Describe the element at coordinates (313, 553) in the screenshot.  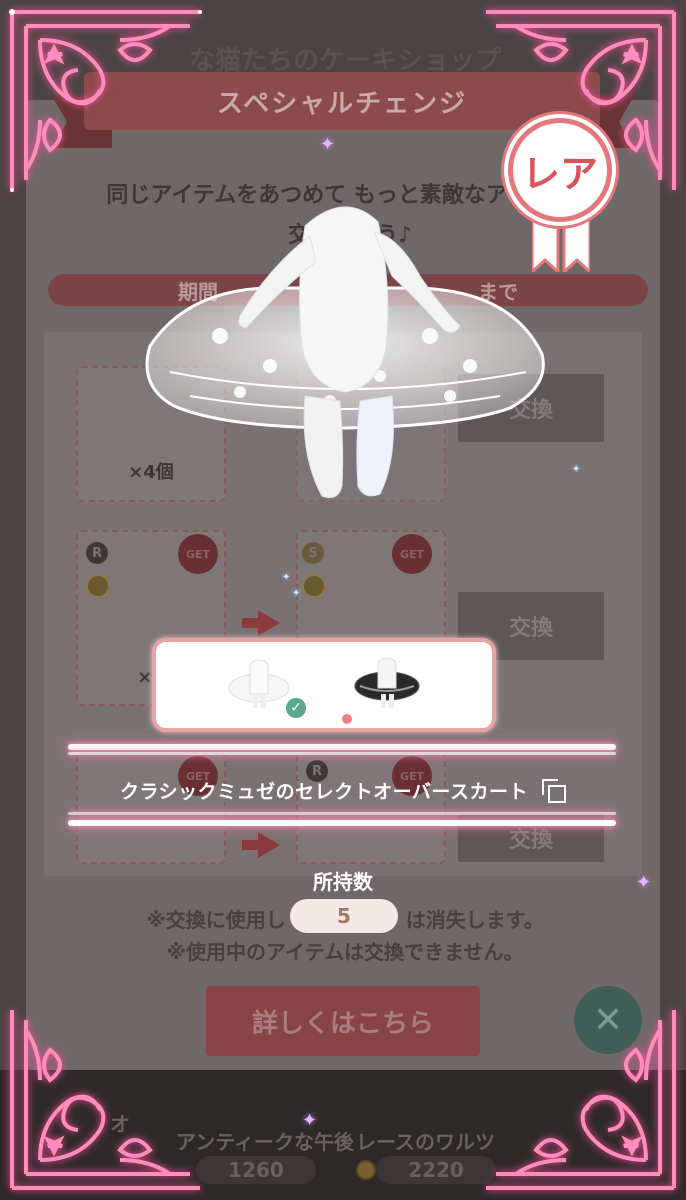
I see `rarity-s-badge: S` at that location.